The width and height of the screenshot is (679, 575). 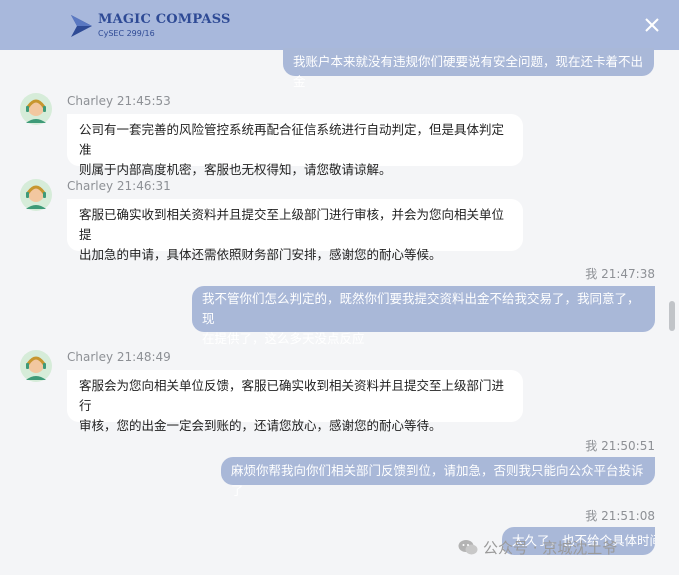 What do you see at coordinates (421, 308) in the screenshot?
I see `message-line: 我不管你们怎么判定的，既然你们要我提交资料出金不给我交易了，我同意了，现` at bounding box center [421, 308].